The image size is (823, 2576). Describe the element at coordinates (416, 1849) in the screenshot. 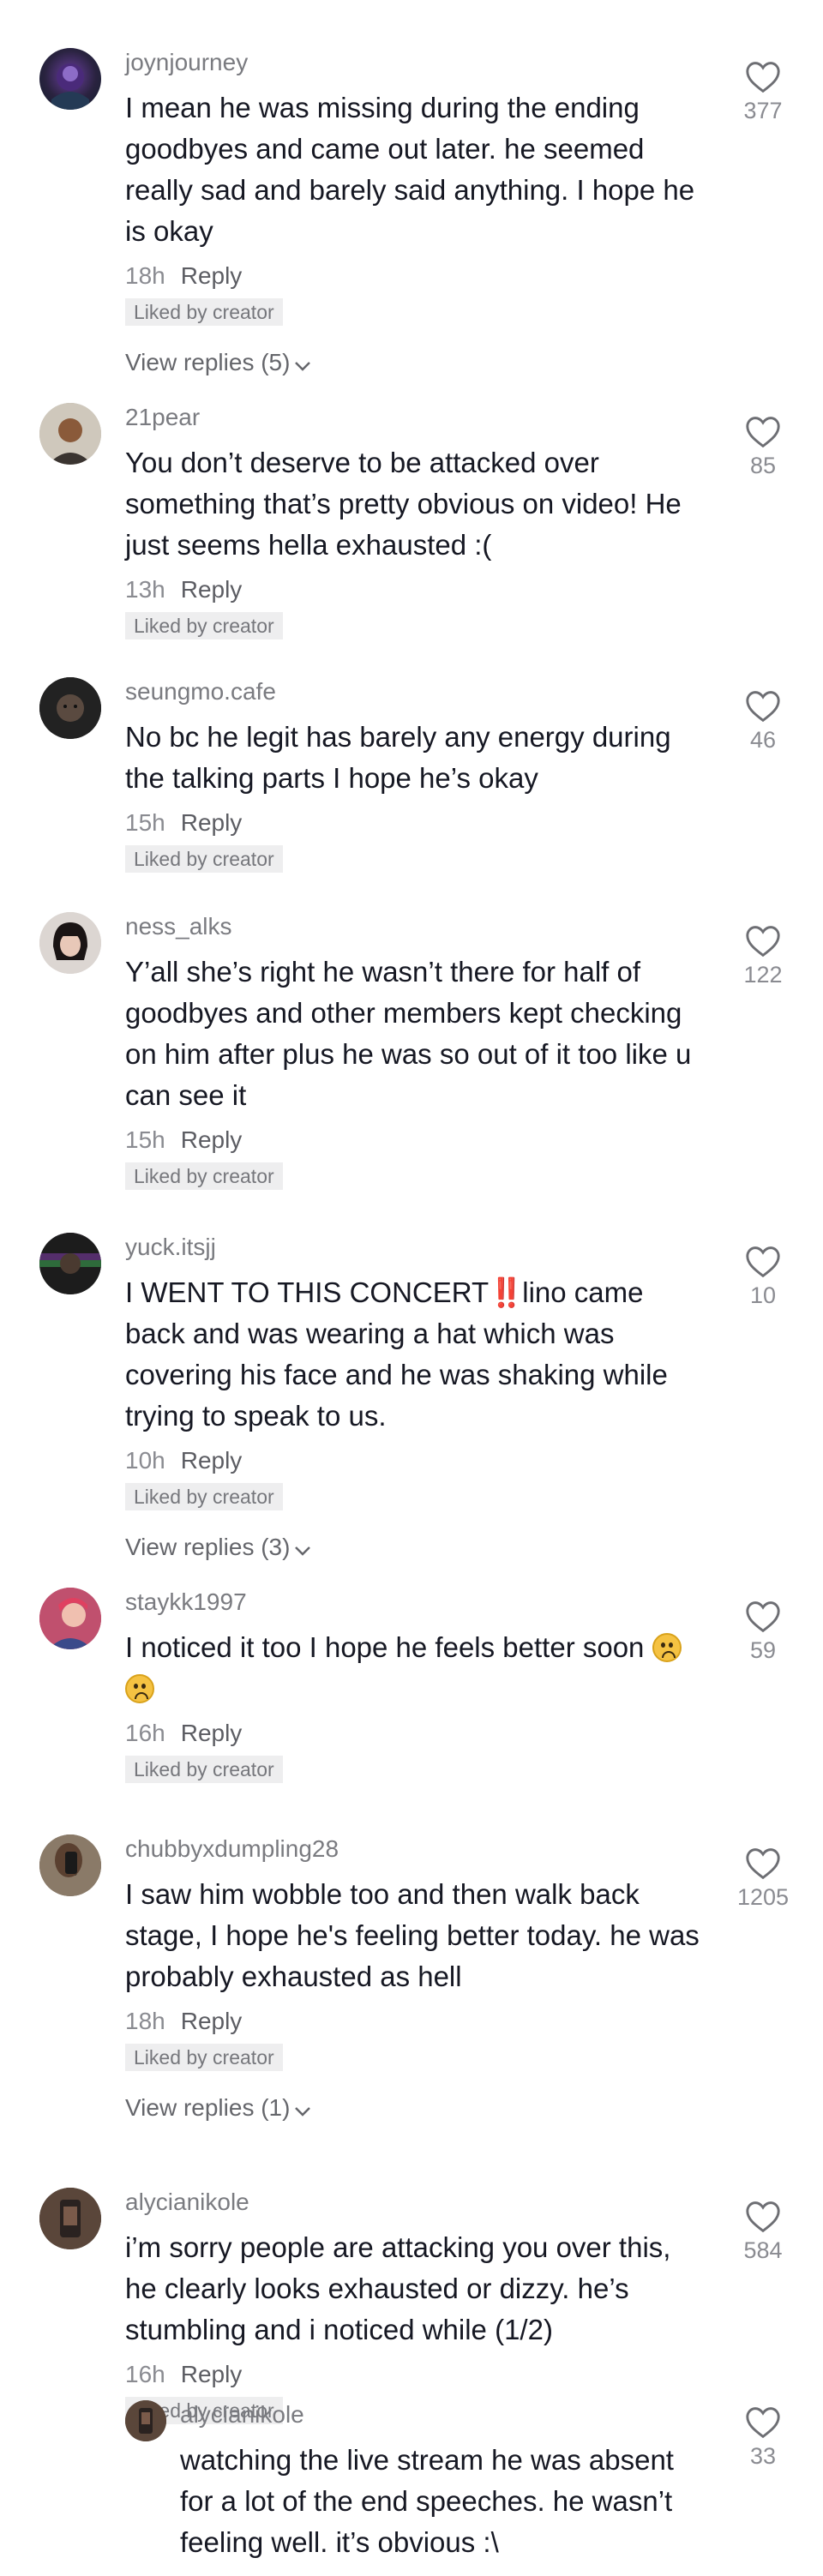

I see `comment-username: chubbyxdumpling28` at that location.